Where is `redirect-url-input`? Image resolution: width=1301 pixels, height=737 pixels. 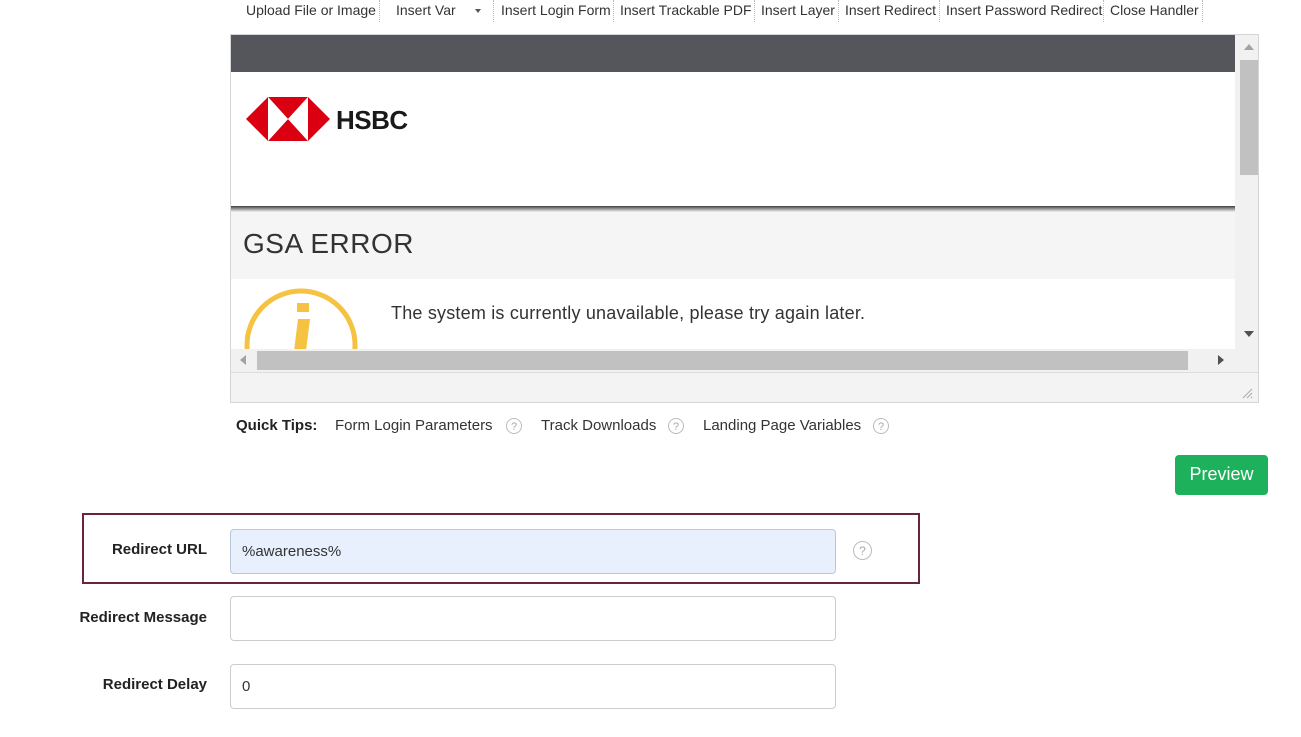
redirect-url-input is located at coordinates (533, 551).